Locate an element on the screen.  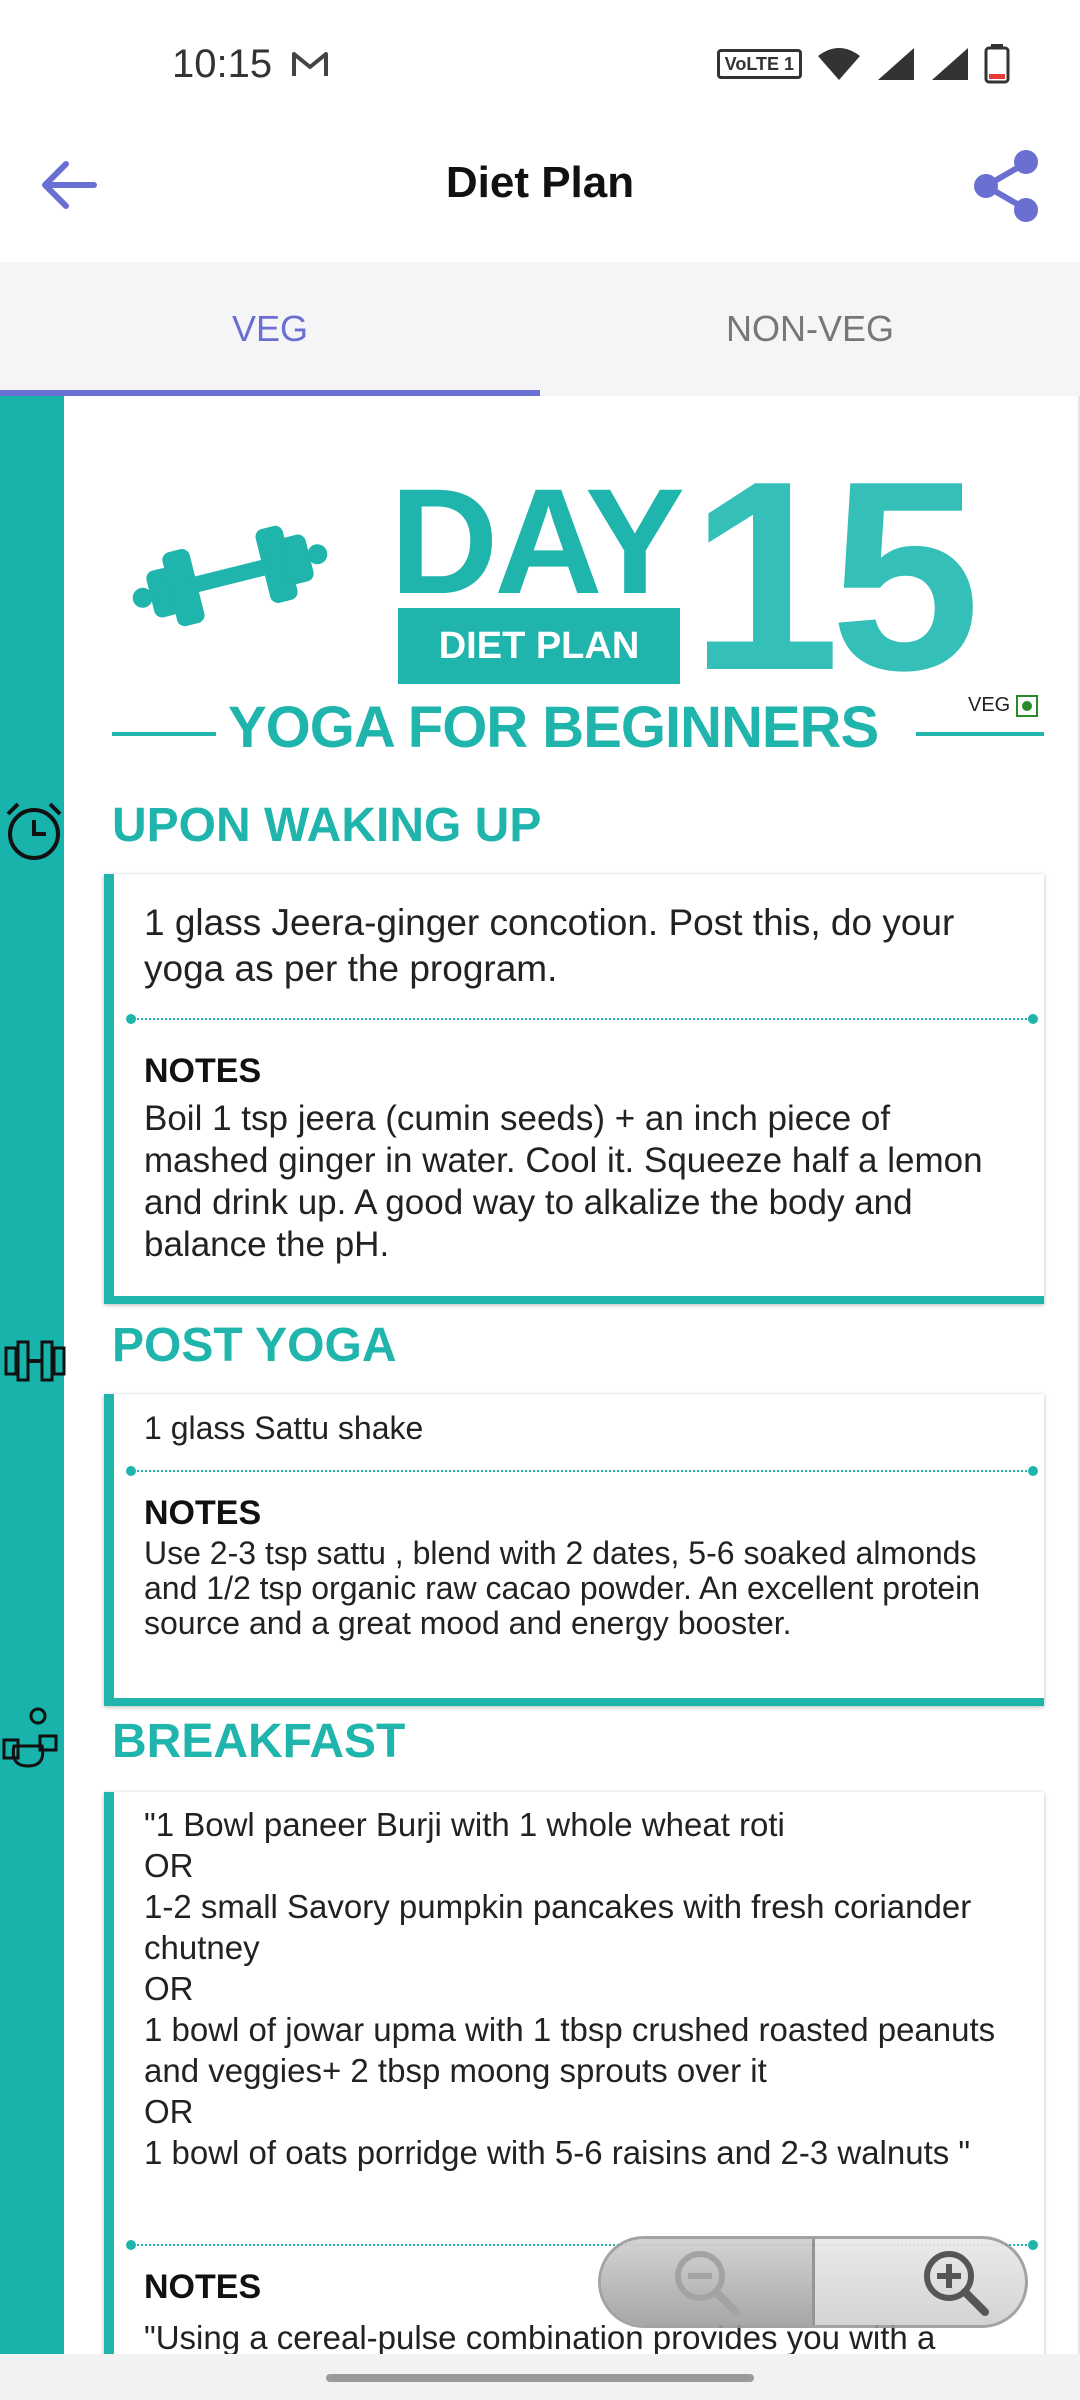
diet-plan-banner: DIET PLAN is located at coordinates (539, 646).